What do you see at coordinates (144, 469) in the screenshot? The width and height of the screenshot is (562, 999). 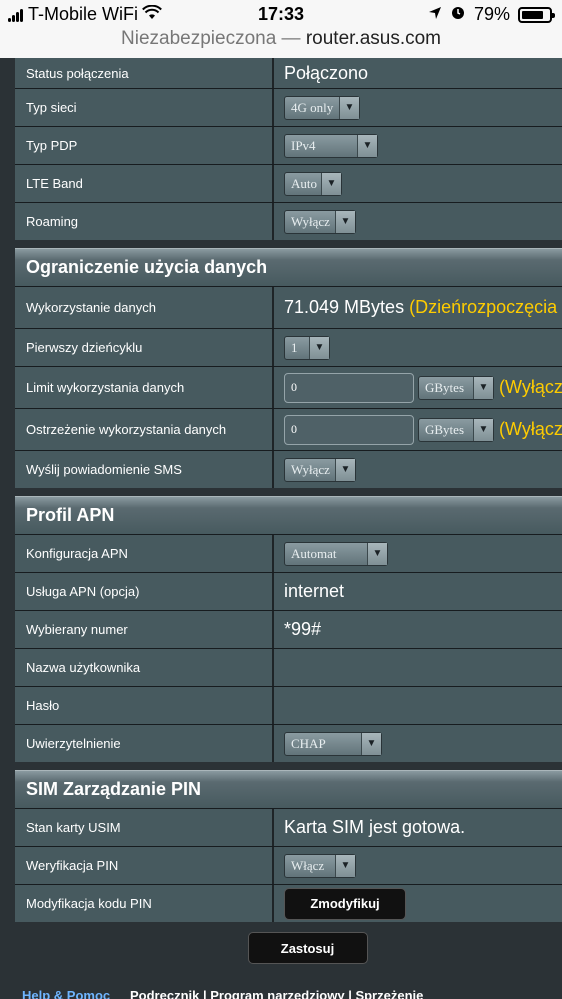 I see `sms-notify-label: Wyślij powiadomienie SMS` at bounding box center [144, 469].